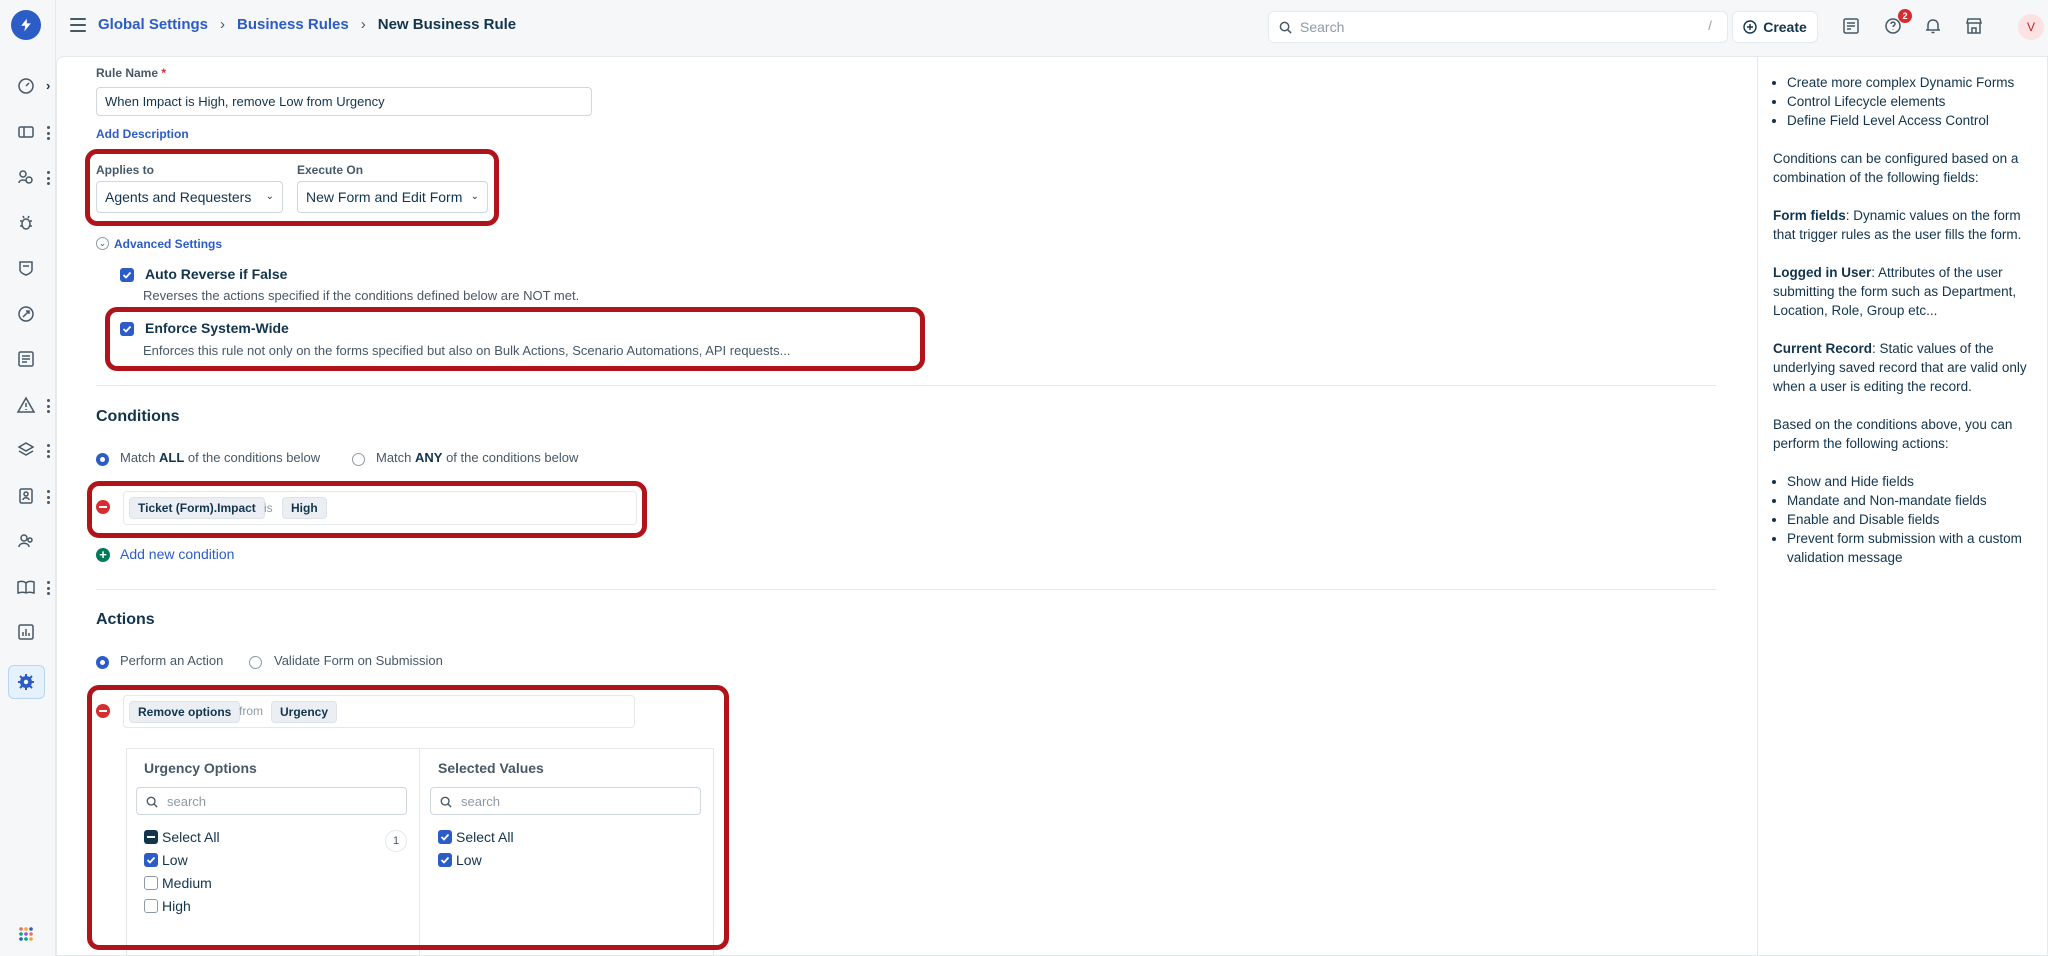  Describe the element at coordinates (293, 24) in the screenshot. I see `breadcrumb-business-rules: Business Rules` at that location.